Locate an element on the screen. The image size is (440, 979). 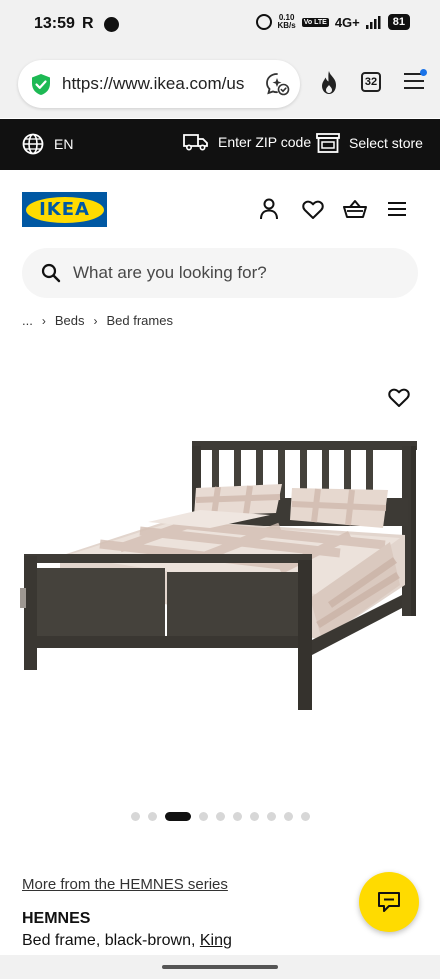
browser-toolbar: https://www.ikea.com/us 32 is located at coordinates (220, 84).